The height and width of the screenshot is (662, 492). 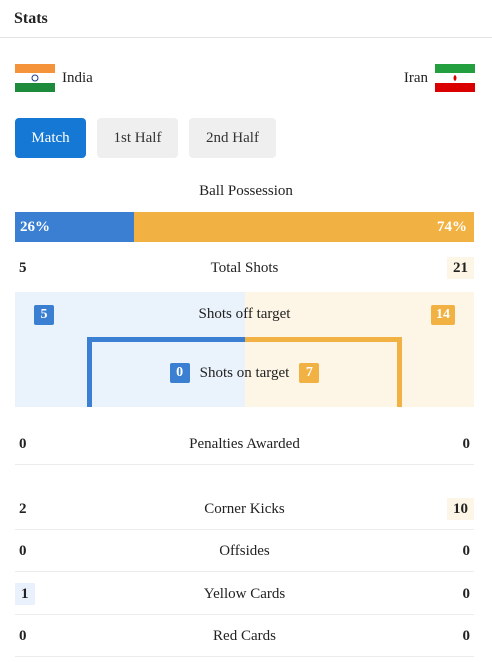 What do you see at coordinates (304, 227) in the screenshot?
I see `possession-away-segment: 74%` at bounding box center [304, 227].